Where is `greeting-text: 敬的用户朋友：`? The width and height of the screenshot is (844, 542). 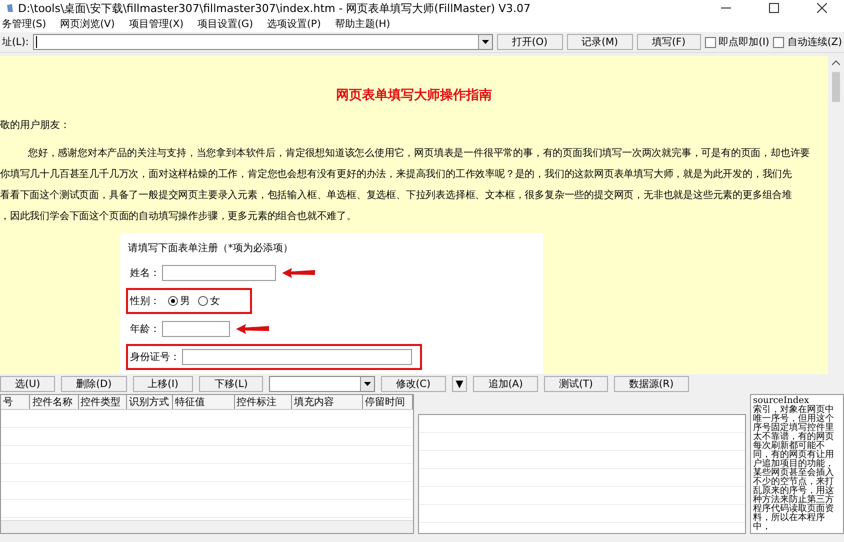
greeting-text: 敬的用户朋友： is located at coordinates (35, 125).